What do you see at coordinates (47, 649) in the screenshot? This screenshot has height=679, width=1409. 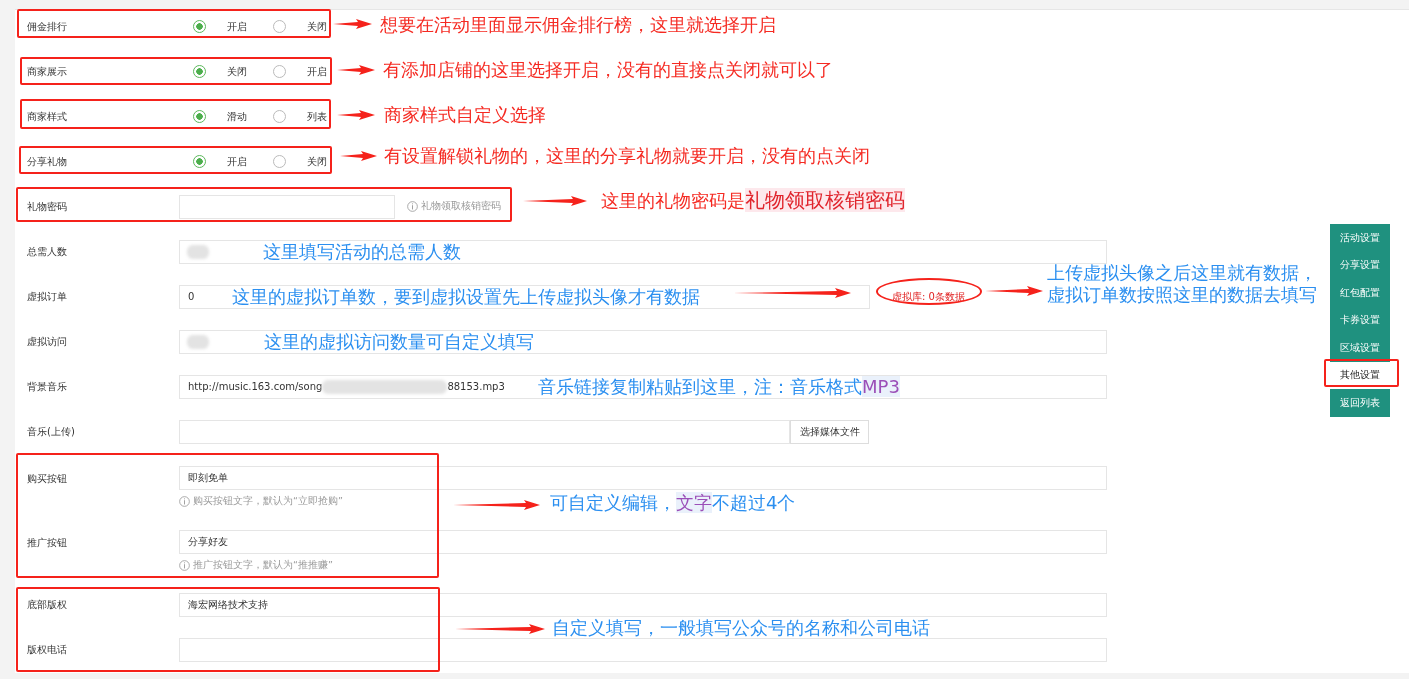 I see `field-label: 版权电话` at bounding box center [47, 649].